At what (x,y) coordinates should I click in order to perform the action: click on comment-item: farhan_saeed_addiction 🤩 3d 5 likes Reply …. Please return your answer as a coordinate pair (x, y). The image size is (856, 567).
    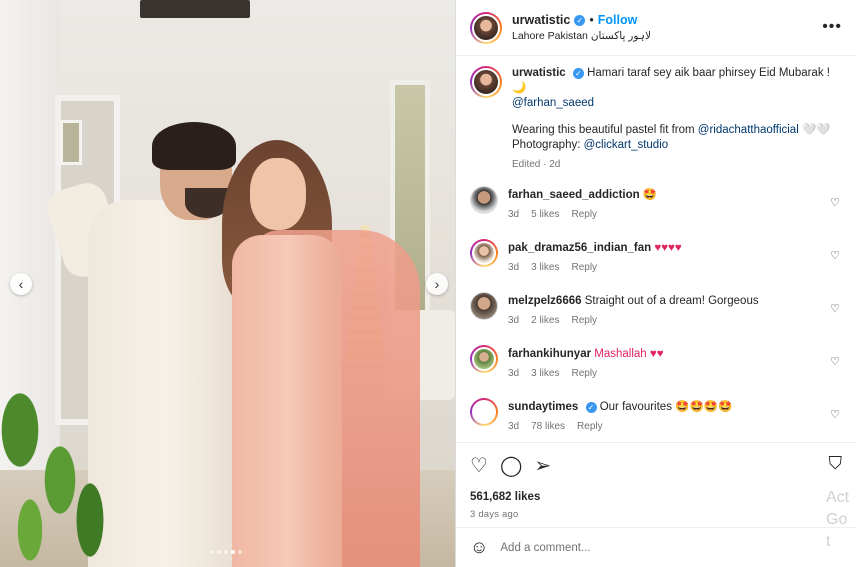
    Looking at the image, I should click on (656, 212).